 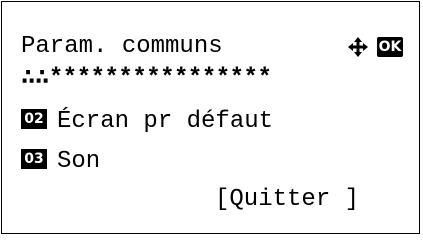 I want to click on screen-title: Param. communs, so click(x=122, y=46).